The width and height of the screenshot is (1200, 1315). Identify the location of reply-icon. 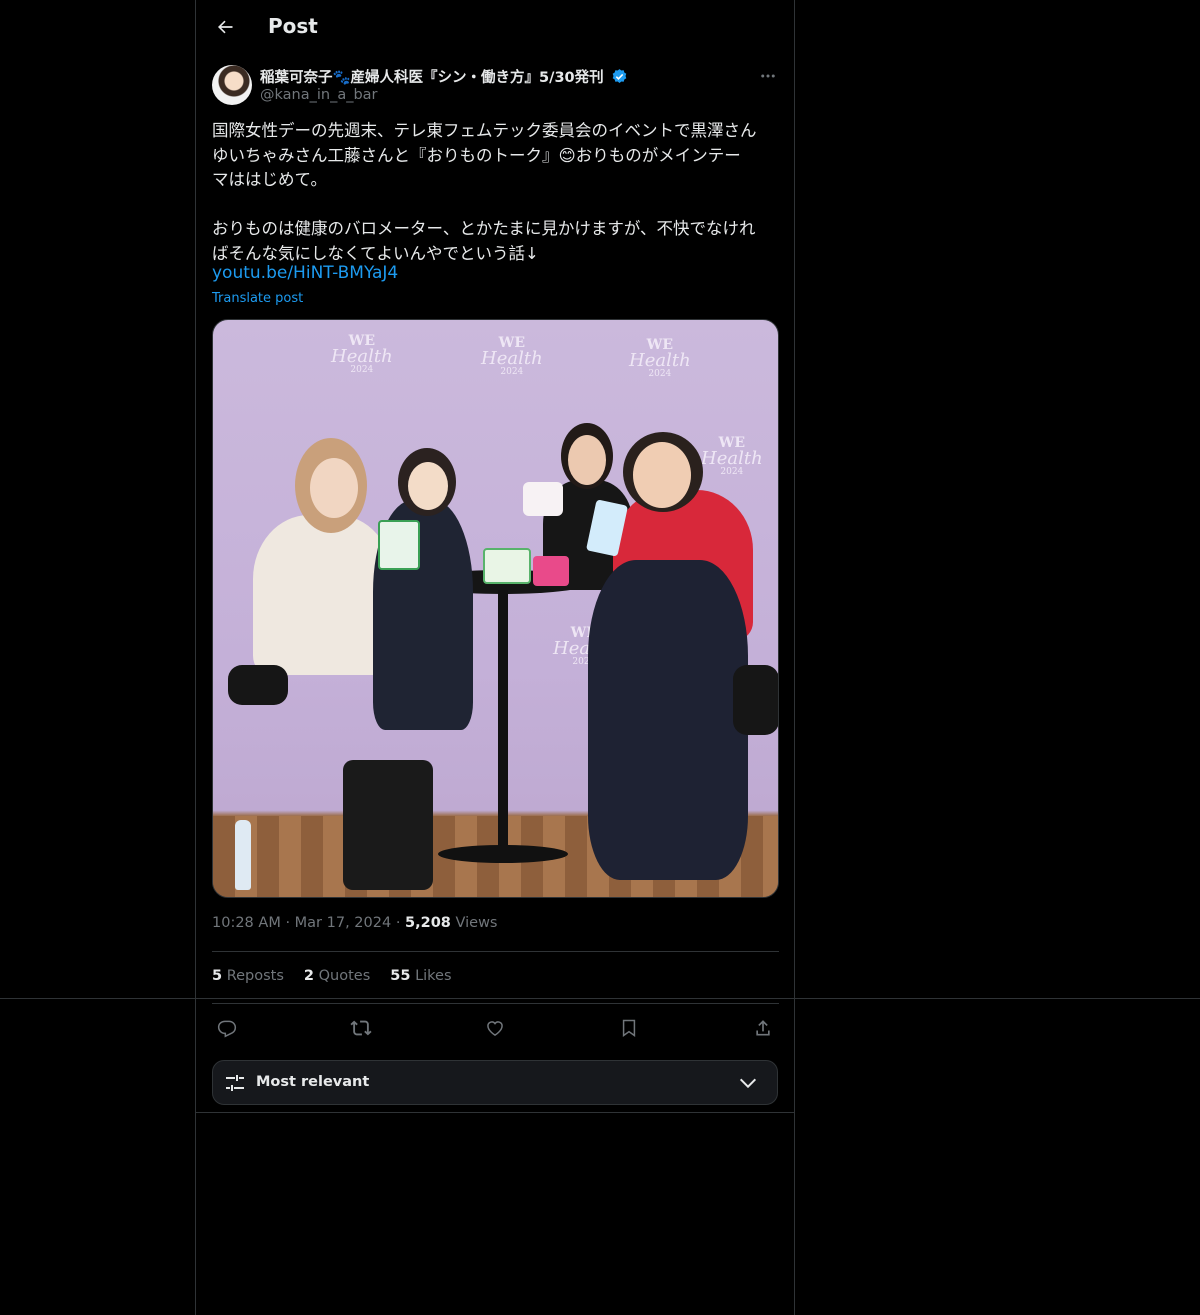
(227, 1028).